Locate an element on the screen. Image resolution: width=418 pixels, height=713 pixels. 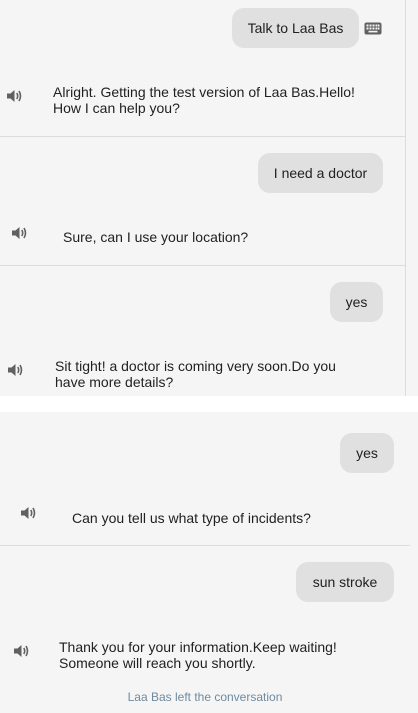
conversation-status: Laa Bas left the conversation is located at coordinates (205, 697).